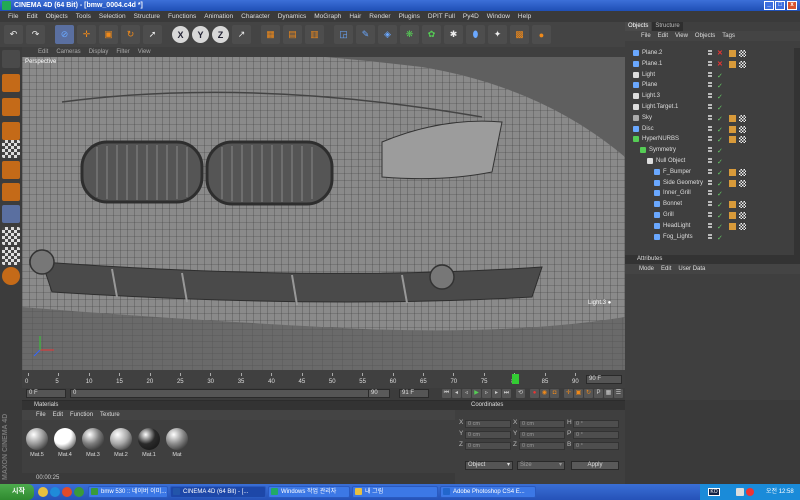 The height and width of the screenshot is (500, 800). I want to click on object-row: Light.3 ✓, so click(712, 96).